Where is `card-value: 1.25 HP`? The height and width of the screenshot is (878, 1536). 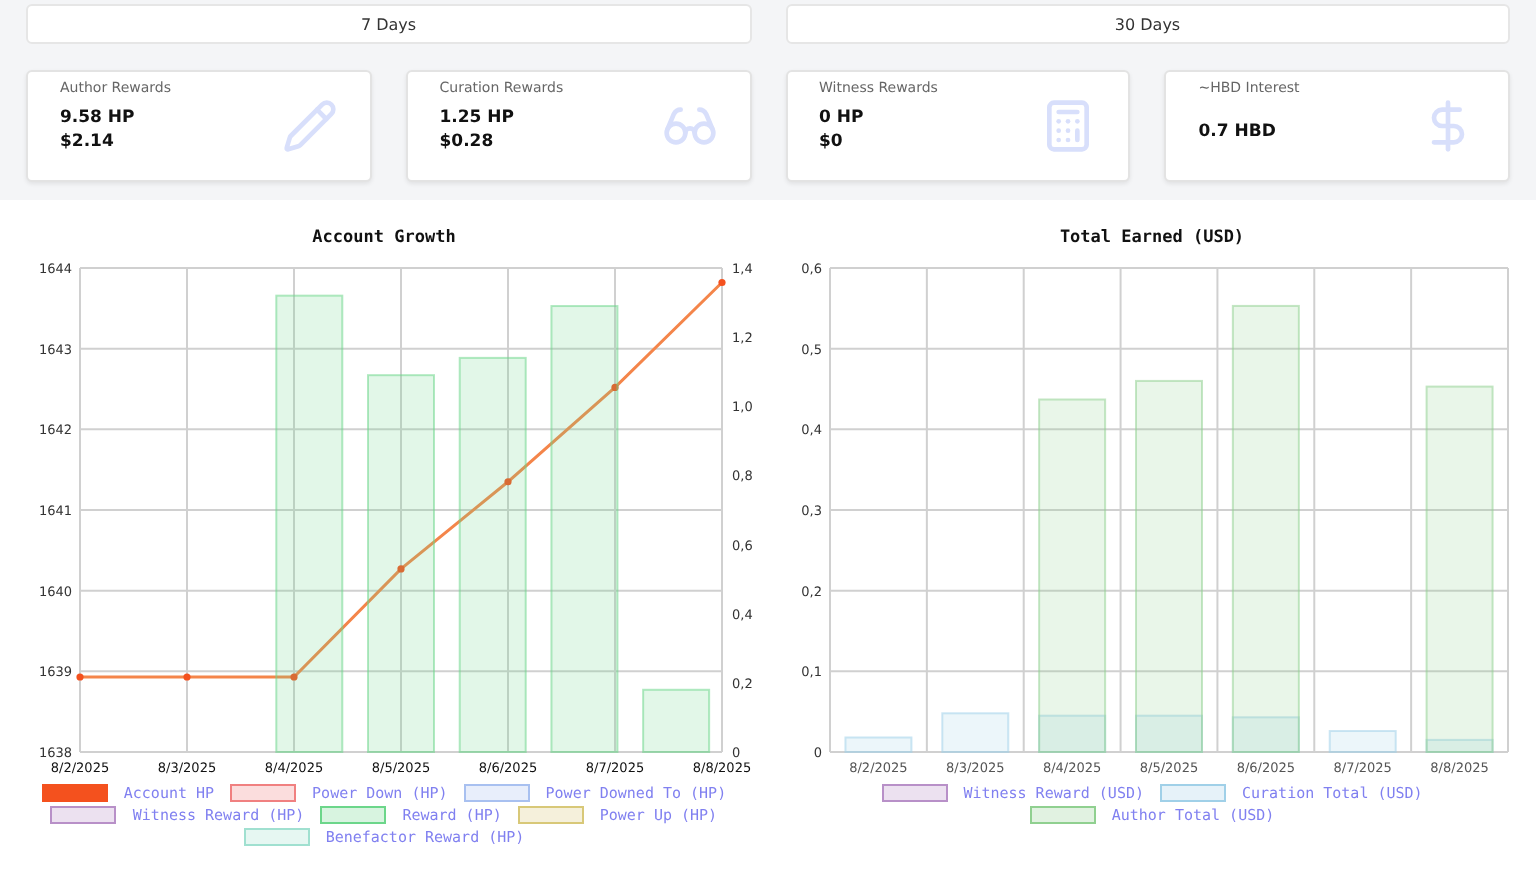 card-value: 1.25 HP is located at coordinates (478, 118).